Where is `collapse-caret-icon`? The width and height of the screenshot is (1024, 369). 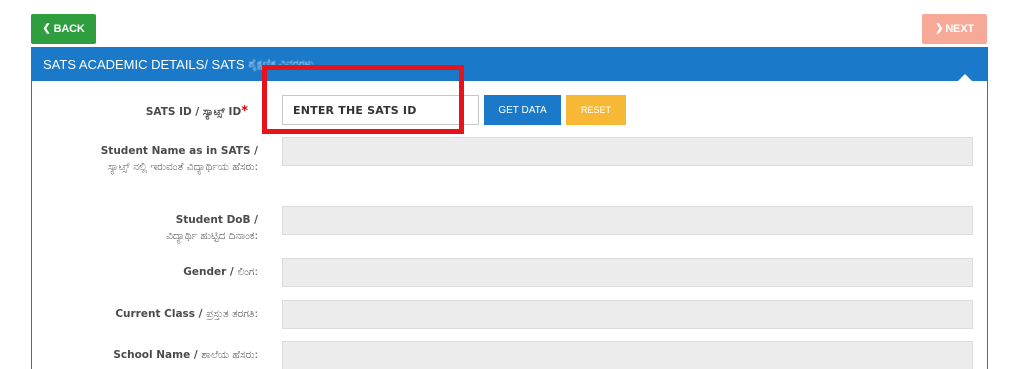
collapse-caret-icon is located at coordinates (965, 78).